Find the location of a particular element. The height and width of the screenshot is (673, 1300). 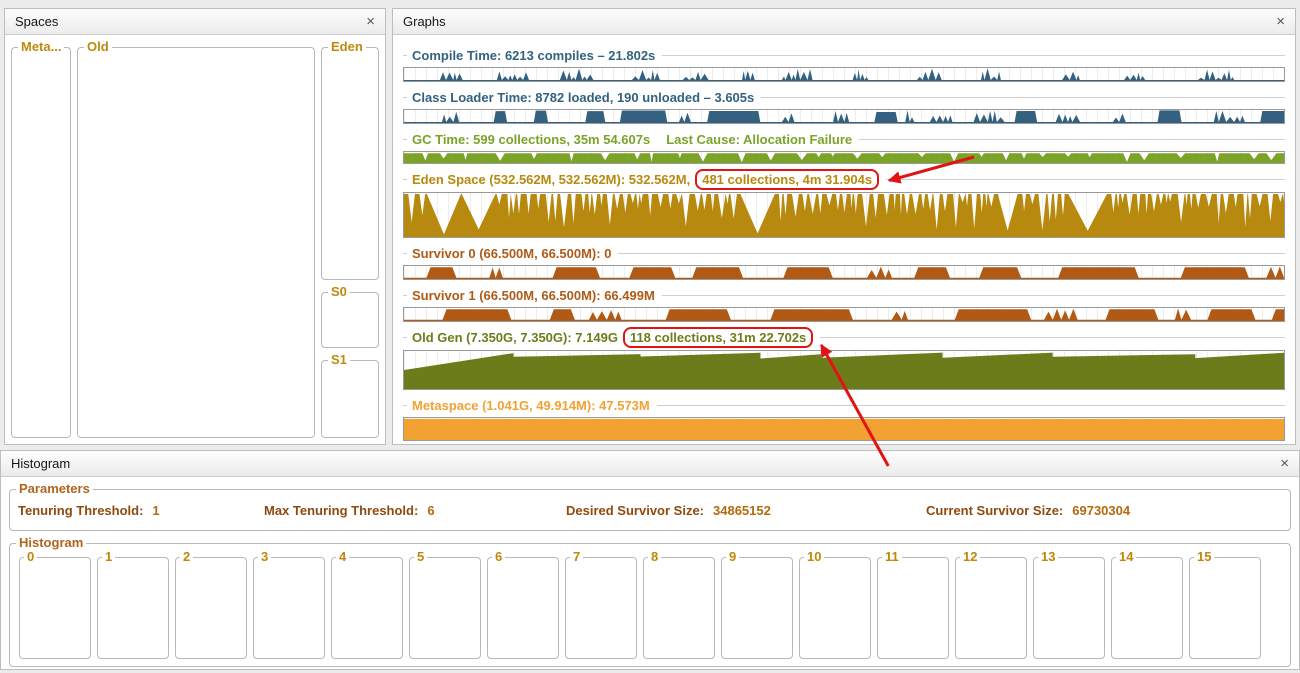

desired-survivor-size-param: Desired Survivor Size: 34865152 is located at coordinates (746, 510).